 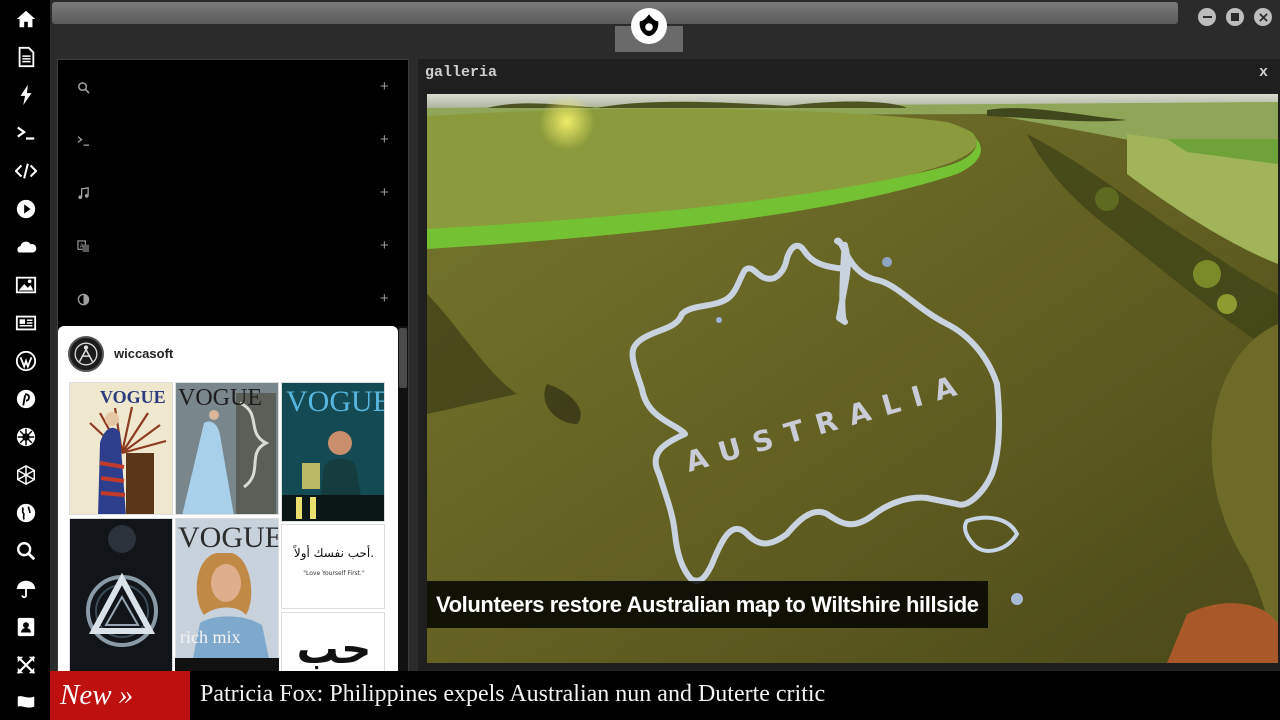 What do you see at coordinates (26, 627) in the screenshot?
I see `contact-card-icon` at bounding box center [26, 627].